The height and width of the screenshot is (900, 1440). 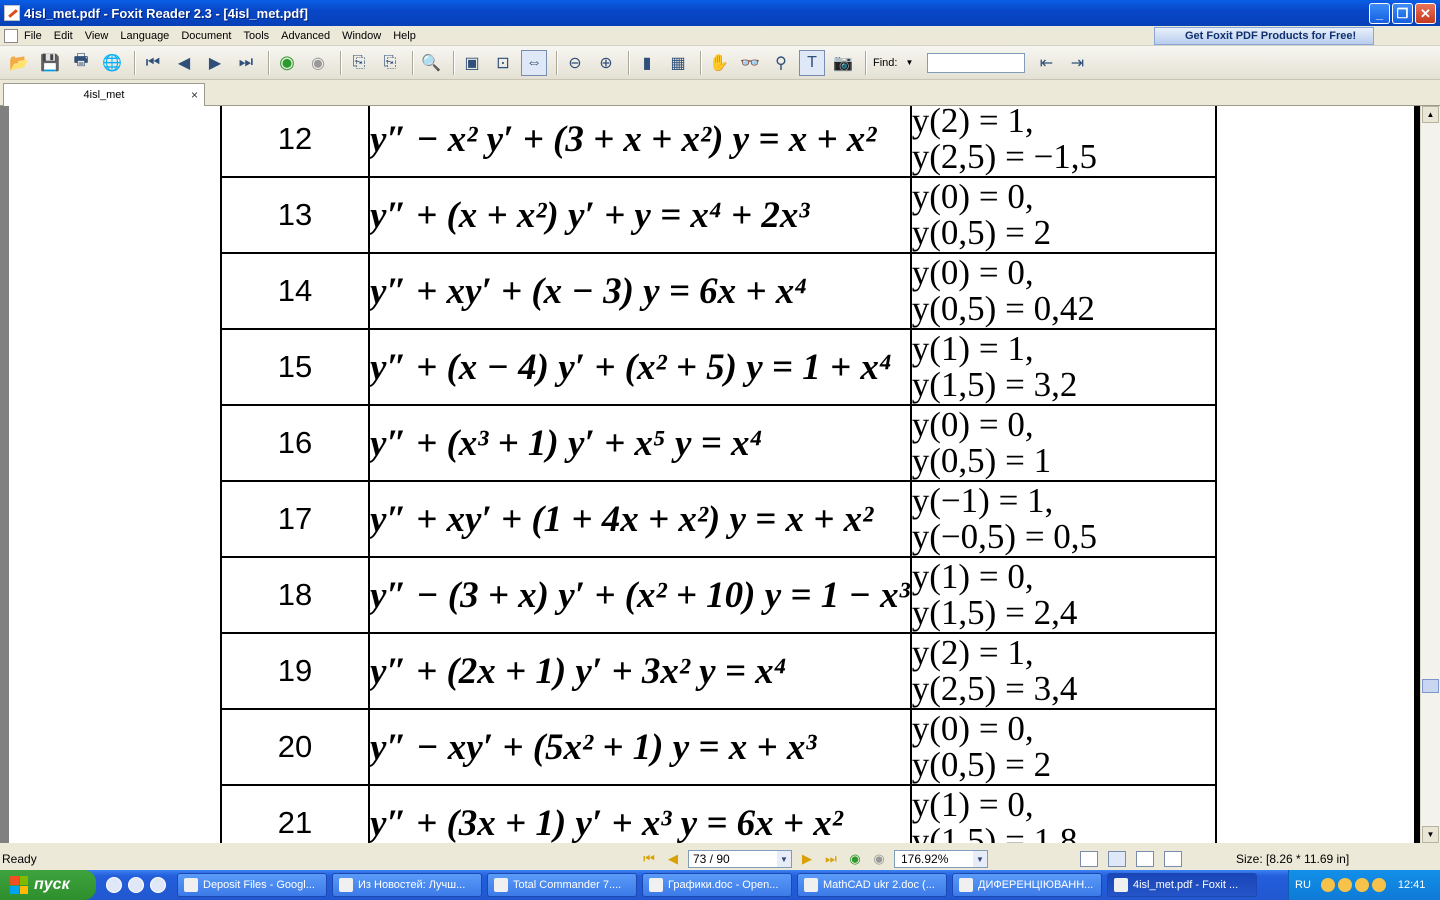 I want to click on scroll-down-icon: ▼, so click(x=1430, y=834).